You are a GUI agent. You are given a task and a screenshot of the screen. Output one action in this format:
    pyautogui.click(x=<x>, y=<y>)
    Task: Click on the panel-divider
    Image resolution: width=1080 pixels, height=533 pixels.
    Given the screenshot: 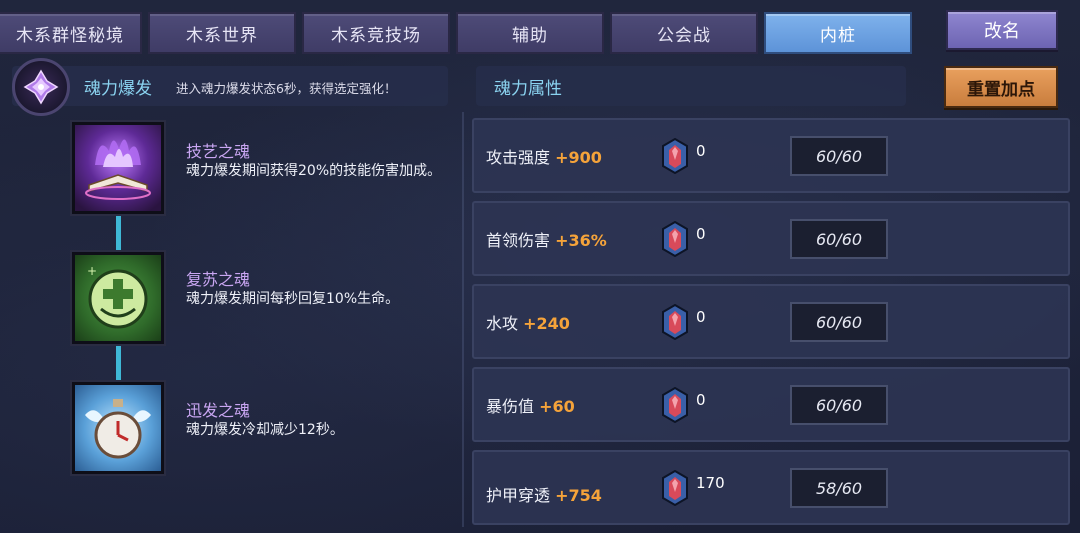 What is the action you would take?
    pyautogui.click(x=463, y=319)
    